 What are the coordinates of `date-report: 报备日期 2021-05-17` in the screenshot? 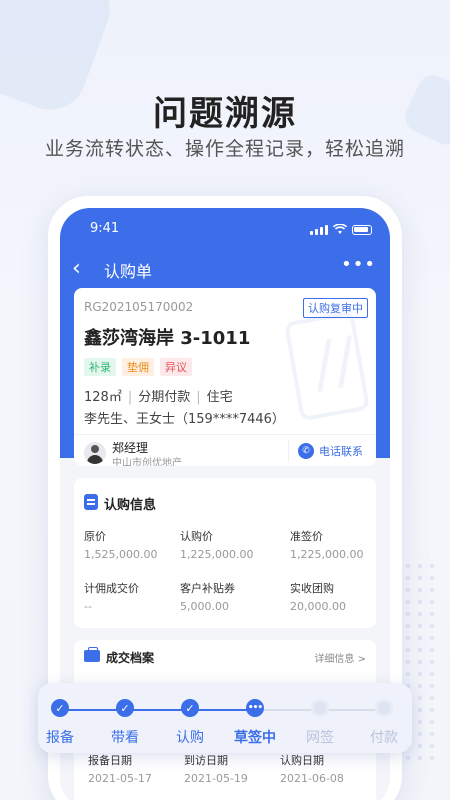 It's located at (120, 768).